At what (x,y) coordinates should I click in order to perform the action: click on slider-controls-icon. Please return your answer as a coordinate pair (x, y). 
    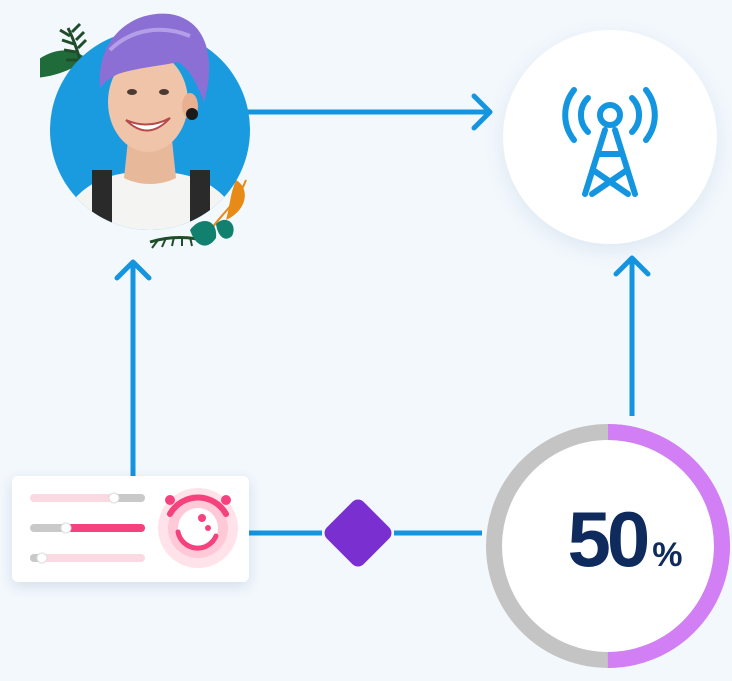
    Looking at the image, I should click on (134, 528).